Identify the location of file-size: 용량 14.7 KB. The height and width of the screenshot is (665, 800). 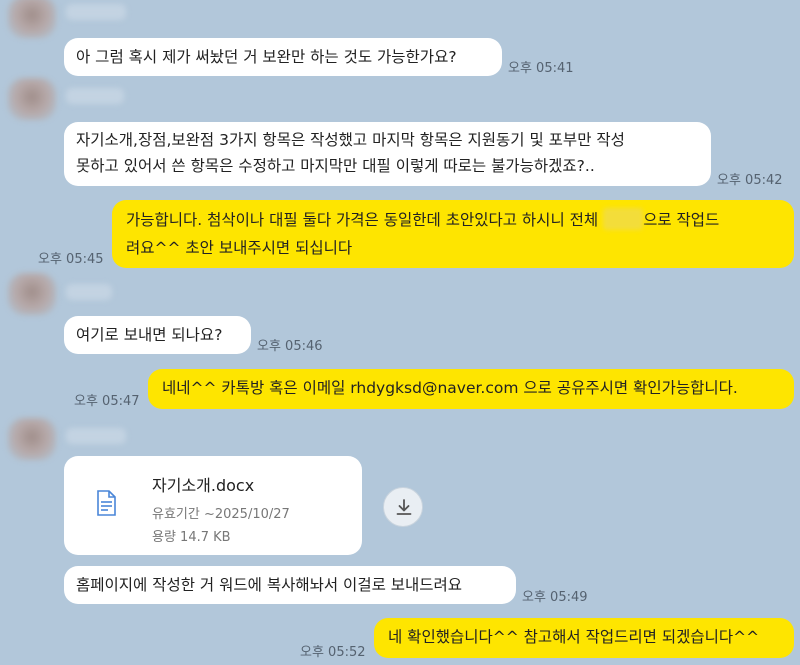
(191, 537).